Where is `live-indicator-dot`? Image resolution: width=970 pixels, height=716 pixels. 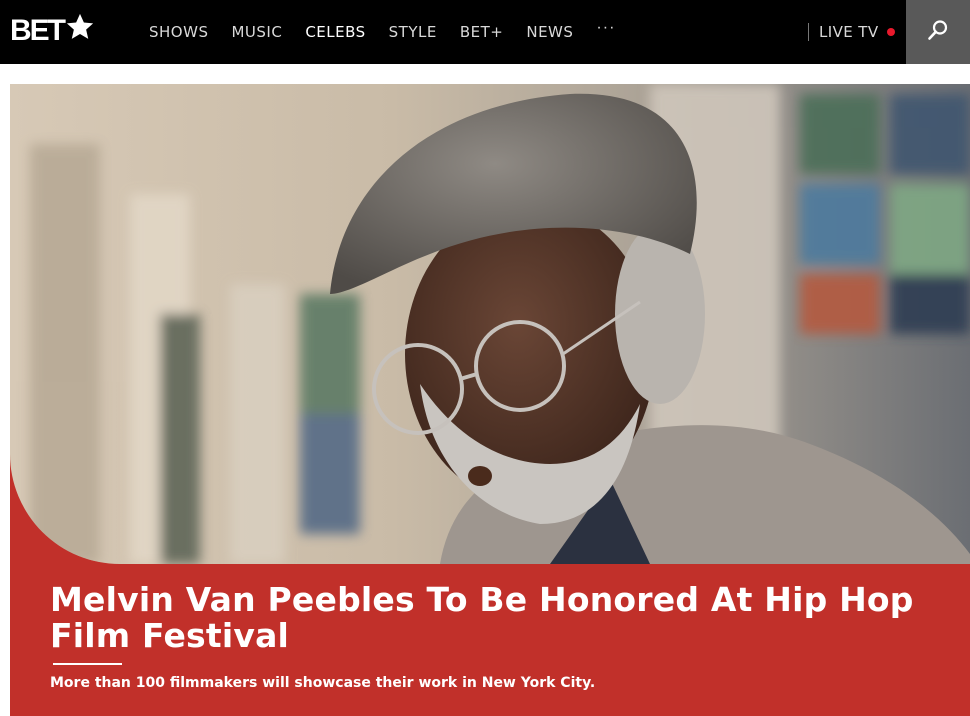
live-indicator-dot is located at coordinates (890, 32).